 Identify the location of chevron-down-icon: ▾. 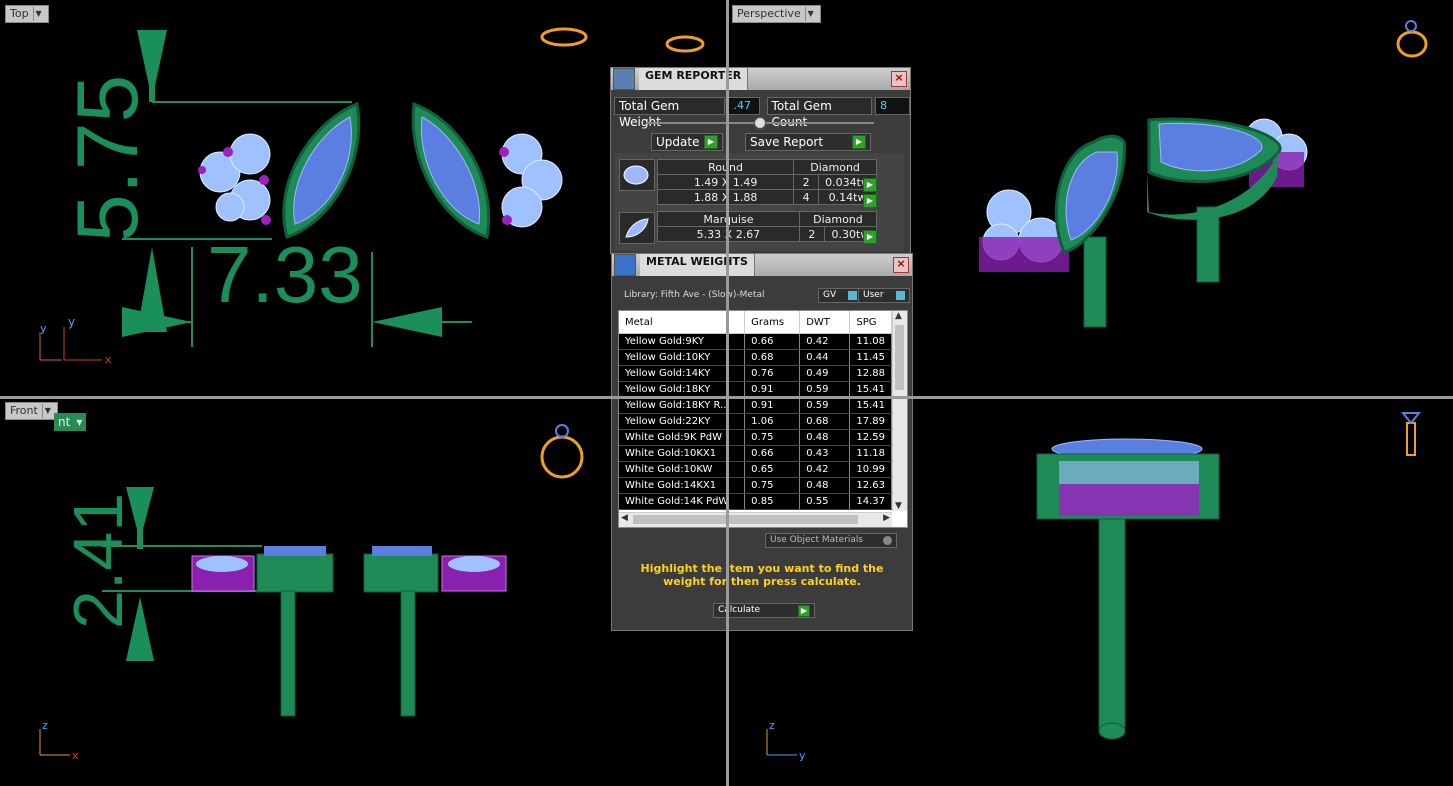
(79, 422).